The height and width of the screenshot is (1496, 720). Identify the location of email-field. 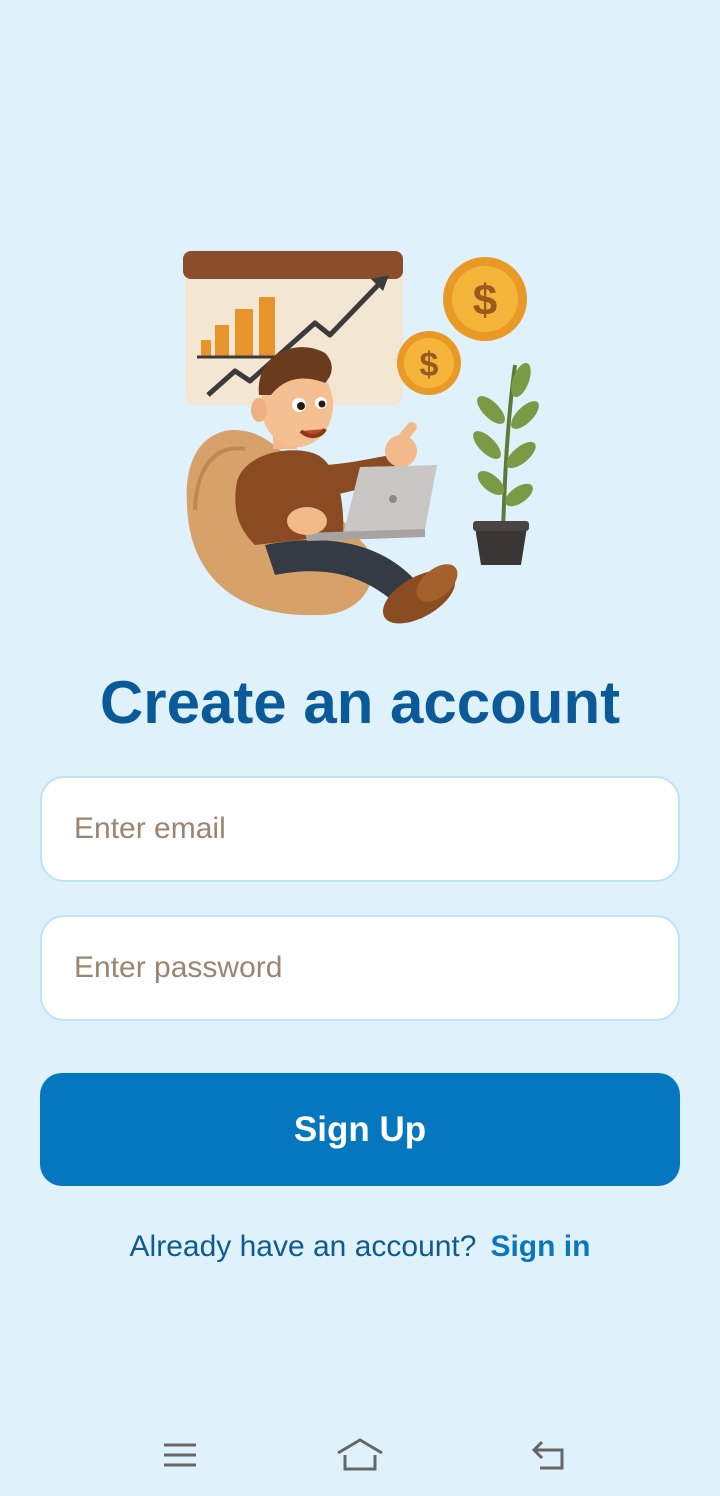
(360, 829).